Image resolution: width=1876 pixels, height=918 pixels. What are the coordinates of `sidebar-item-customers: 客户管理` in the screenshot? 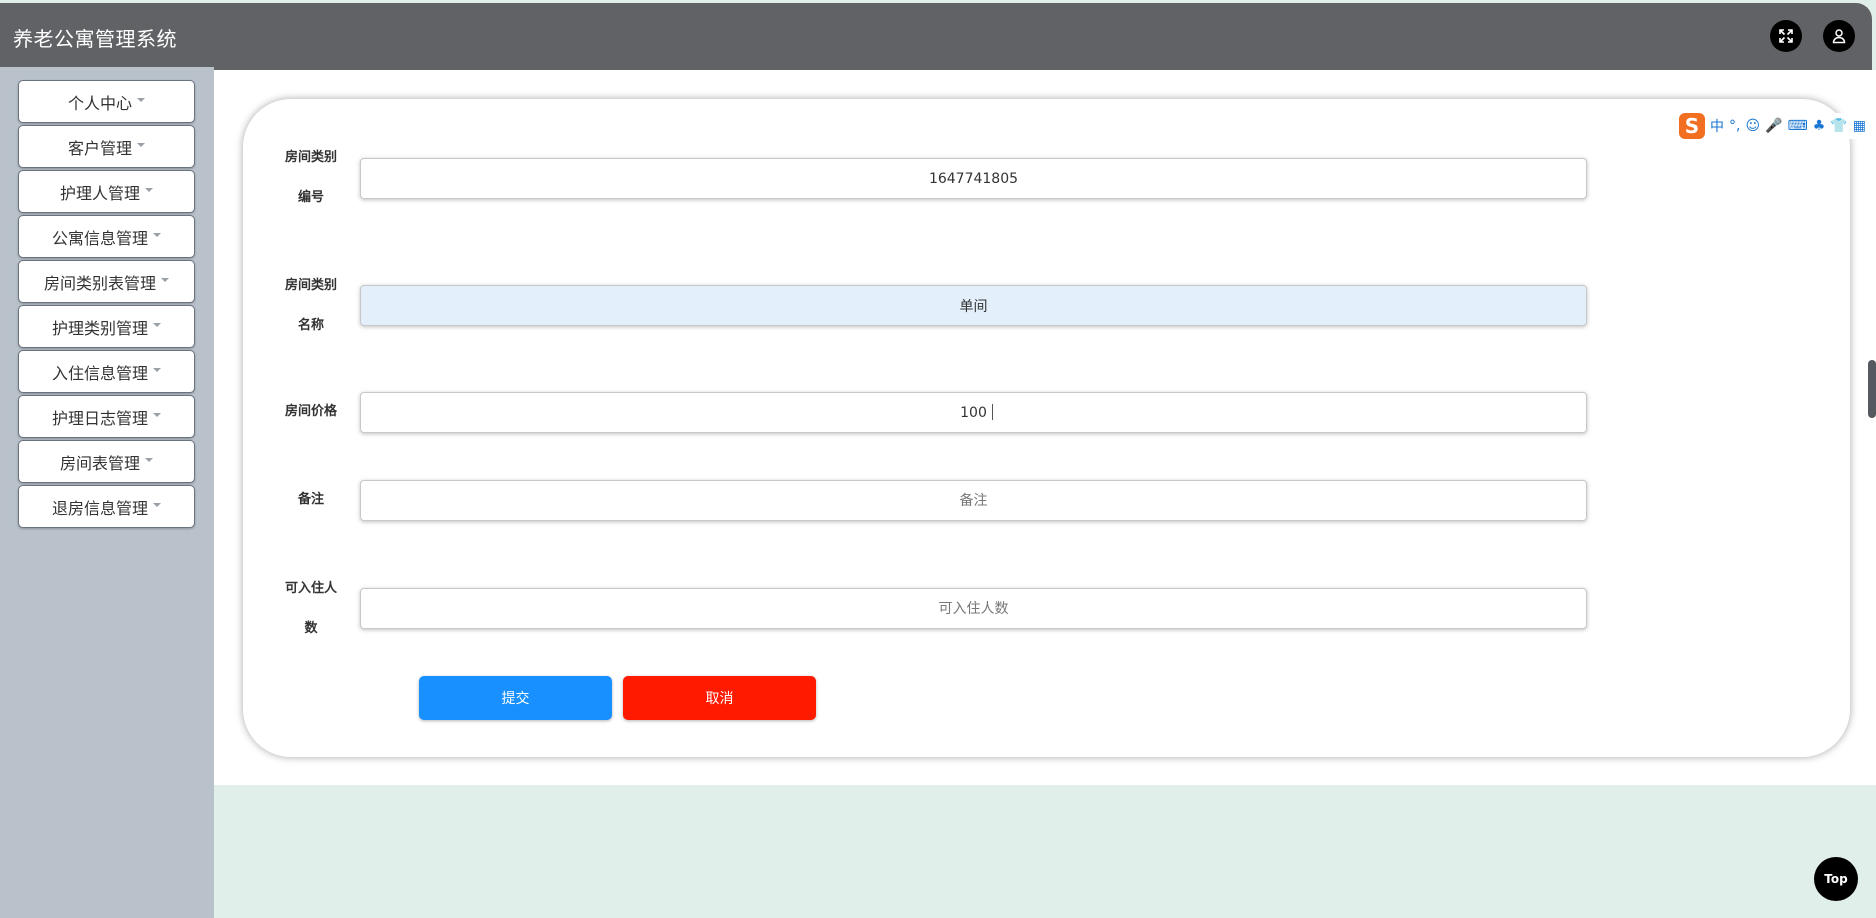 It's located at (106, 146).